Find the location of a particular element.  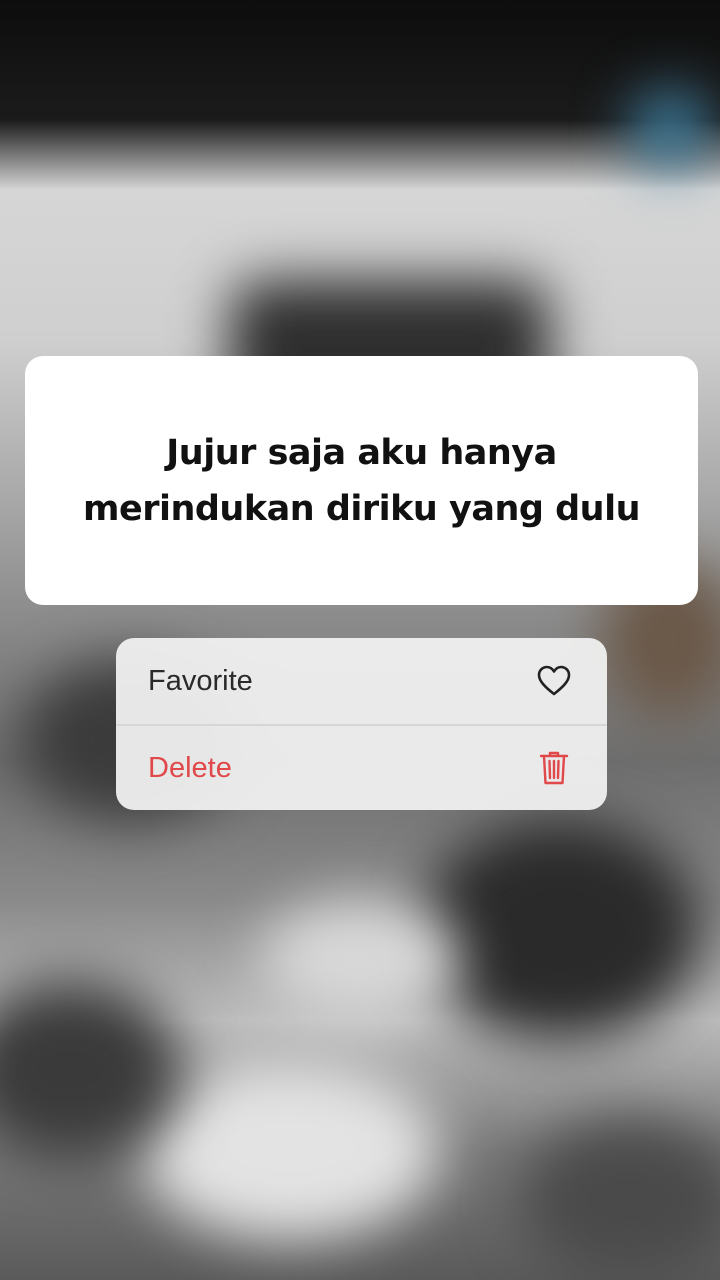

quote-line-1: Jujur saja aku hanya is located at coordinates (361, 452).